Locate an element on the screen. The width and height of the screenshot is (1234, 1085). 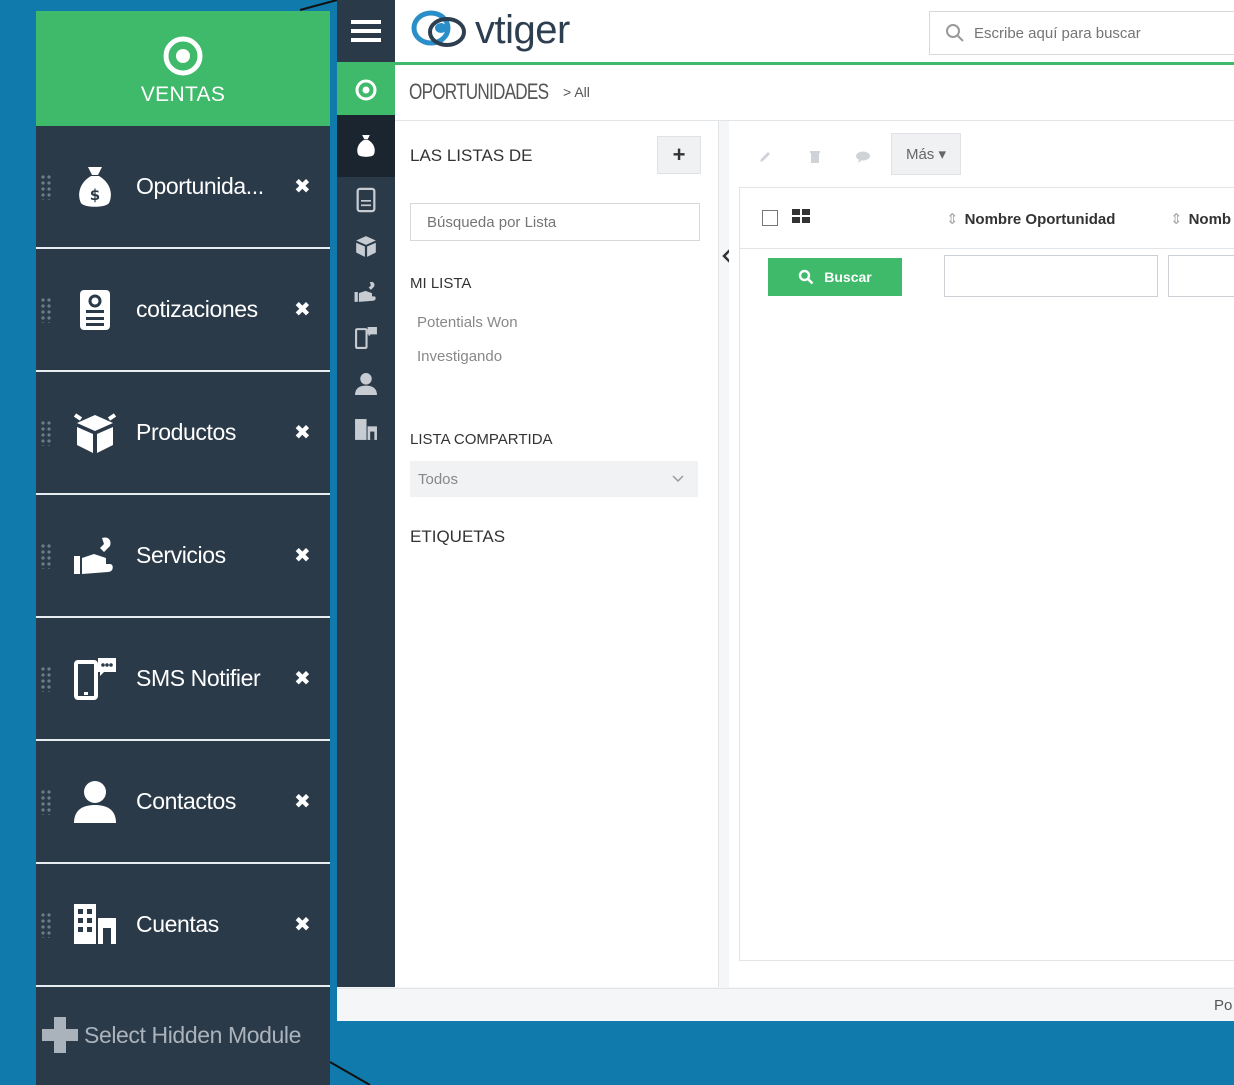
quote-icon is located at coordinates (366, 200).